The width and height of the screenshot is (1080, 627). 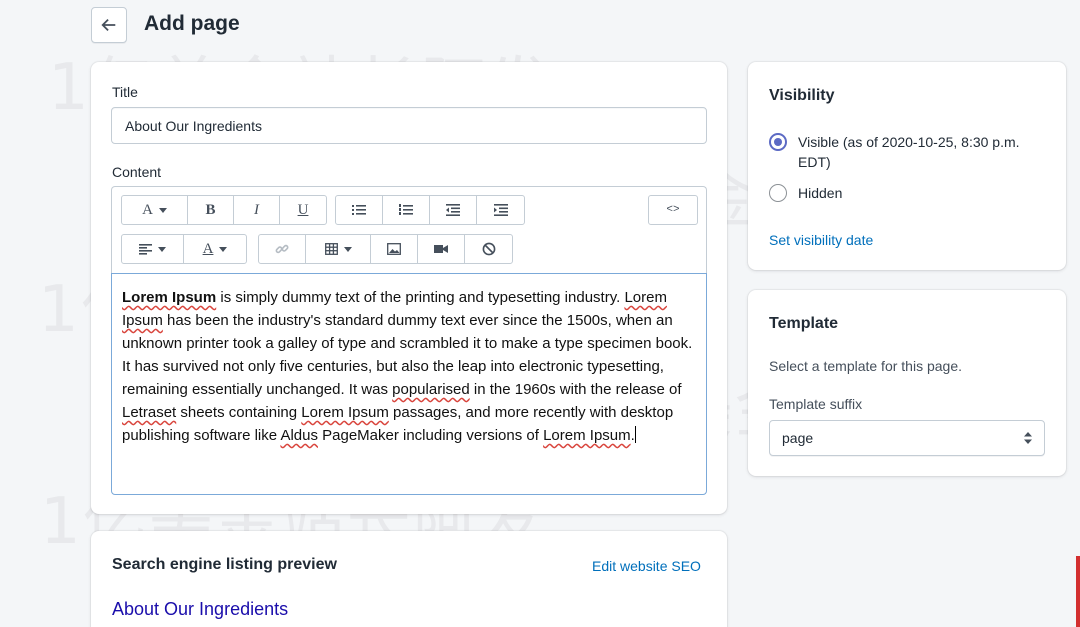 I want to click on block-icon, so click(x=488, y=249).